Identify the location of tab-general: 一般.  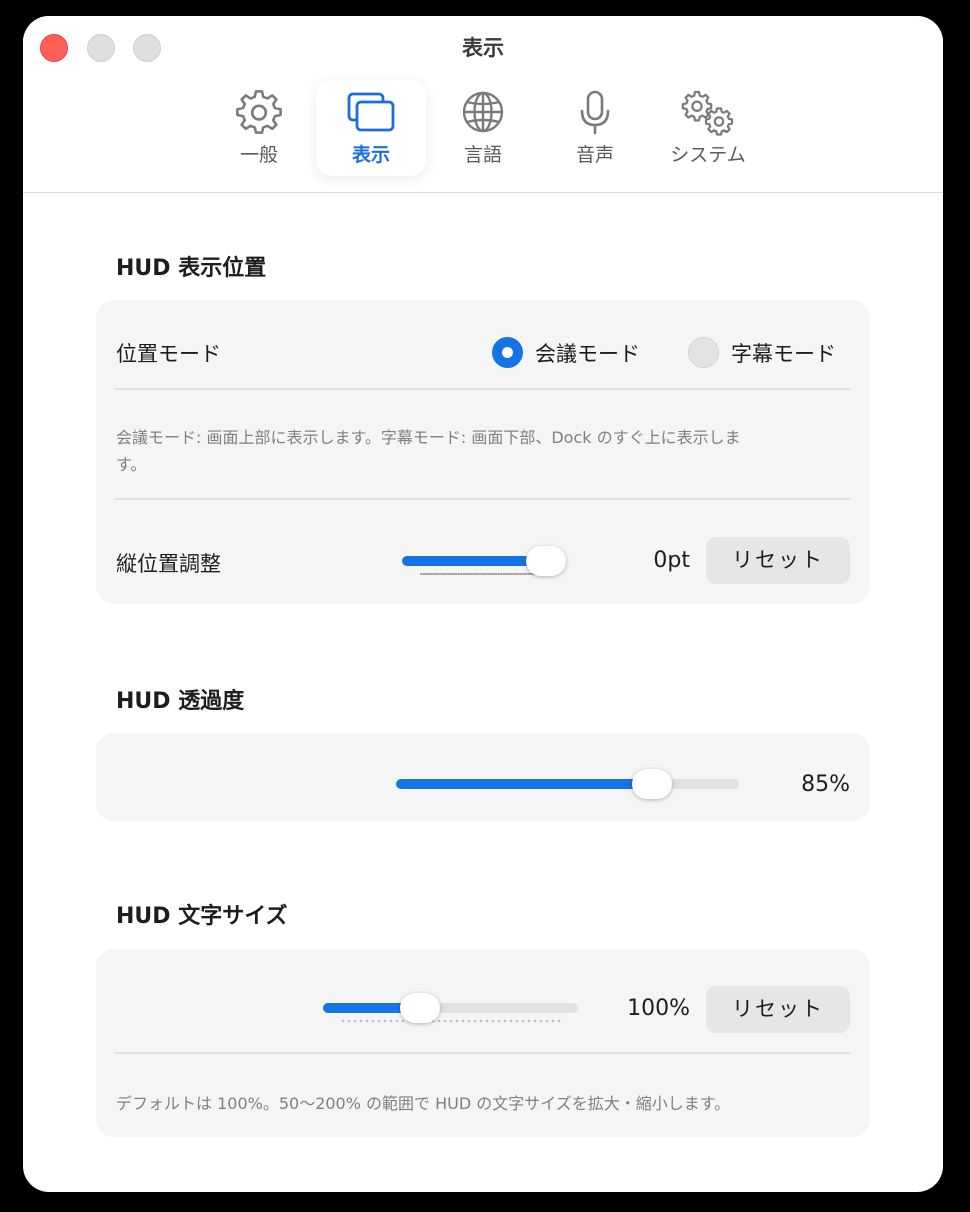
(259, 128).